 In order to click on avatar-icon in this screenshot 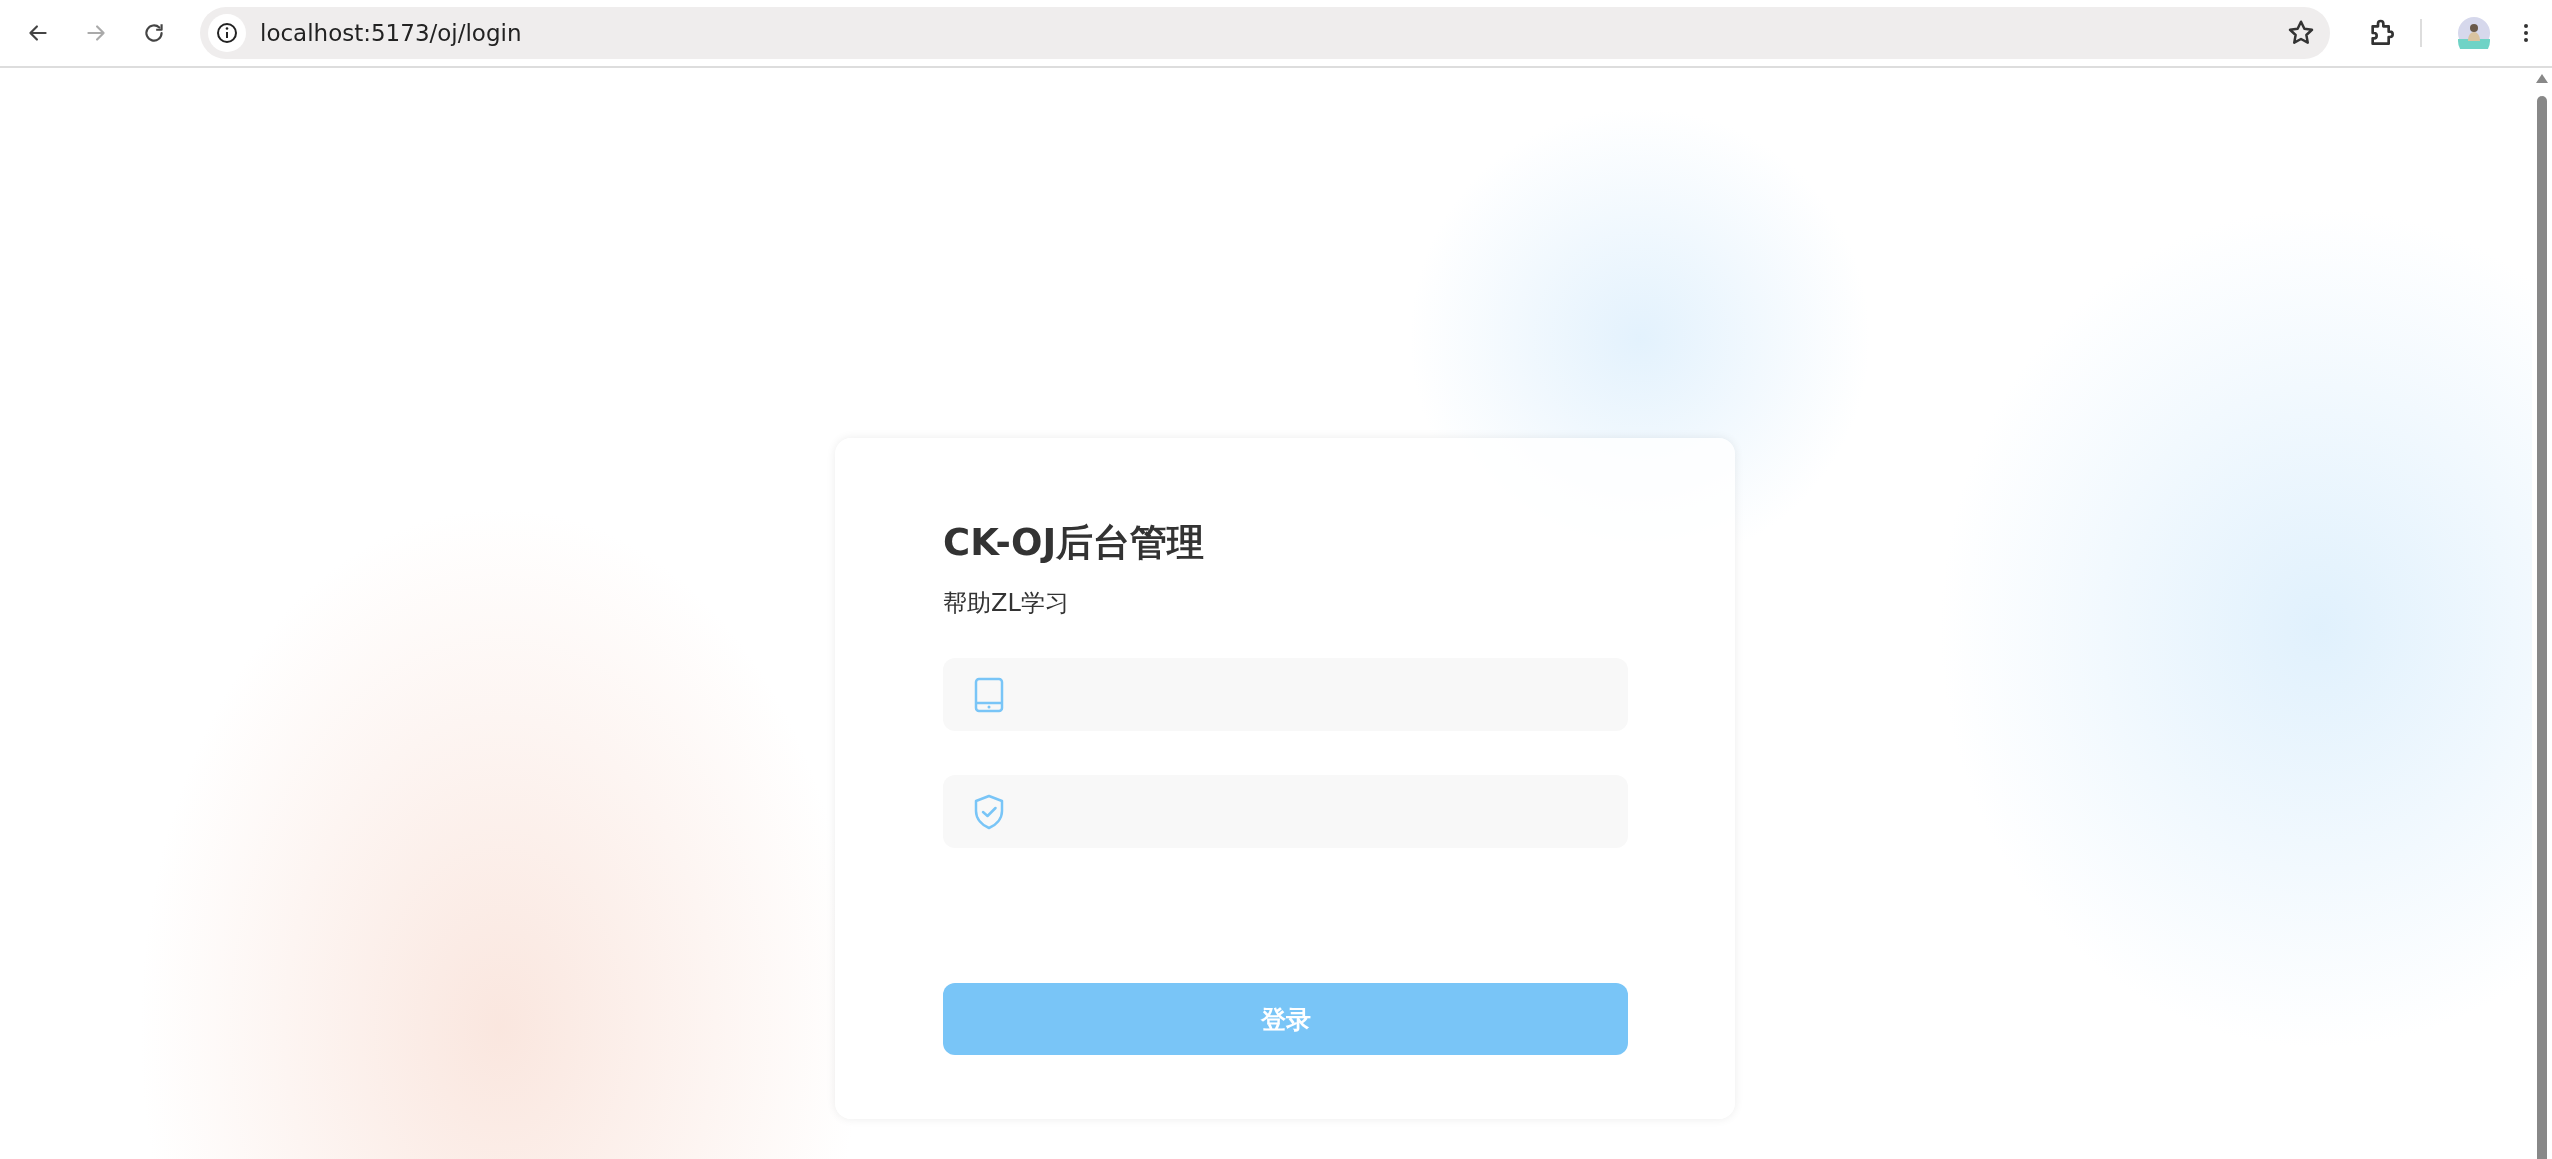, I will do `click(2474, 33)`.